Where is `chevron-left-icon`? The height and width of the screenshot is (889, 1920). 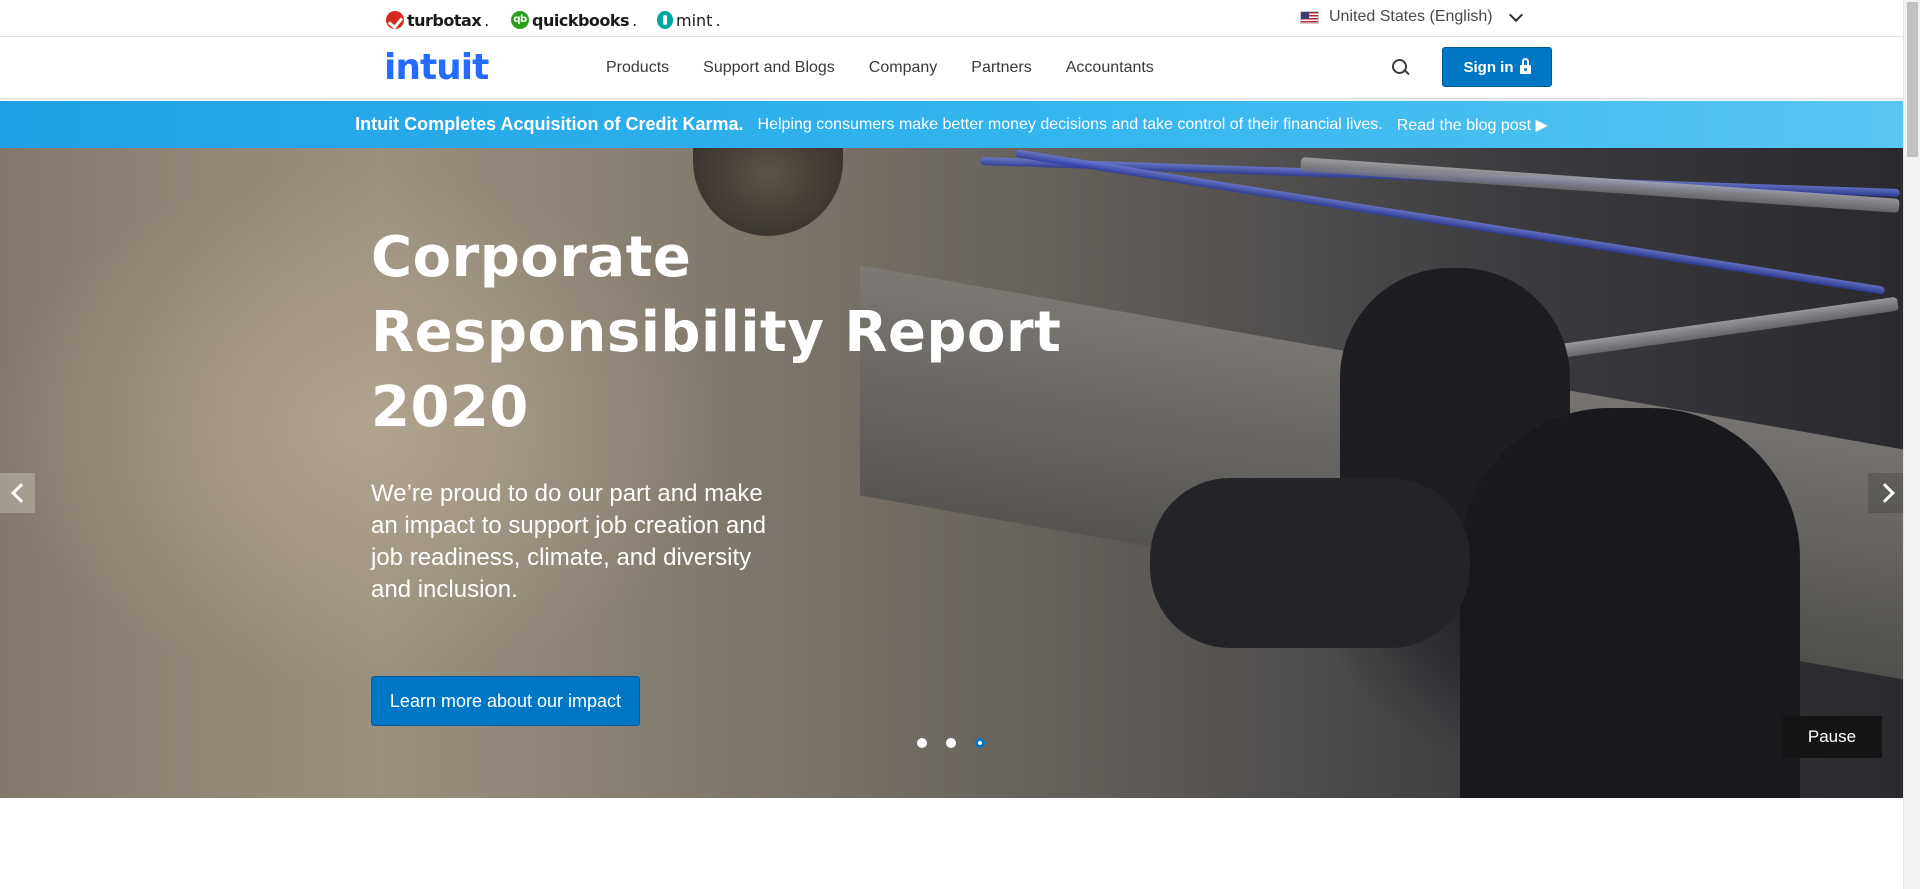 chevron-left-icon is located at coordinates (17, 493).